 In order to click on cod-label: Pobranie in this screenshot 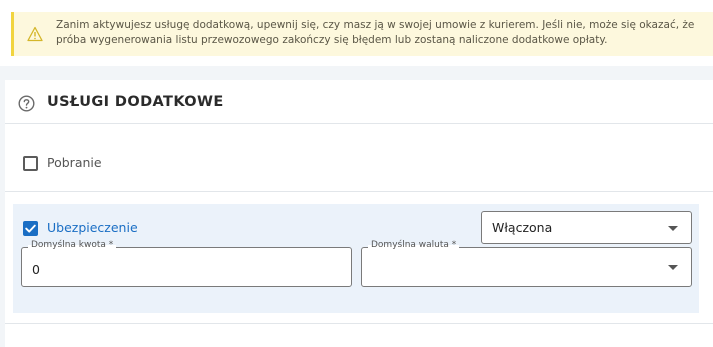, I will do `click(74, 162)`.